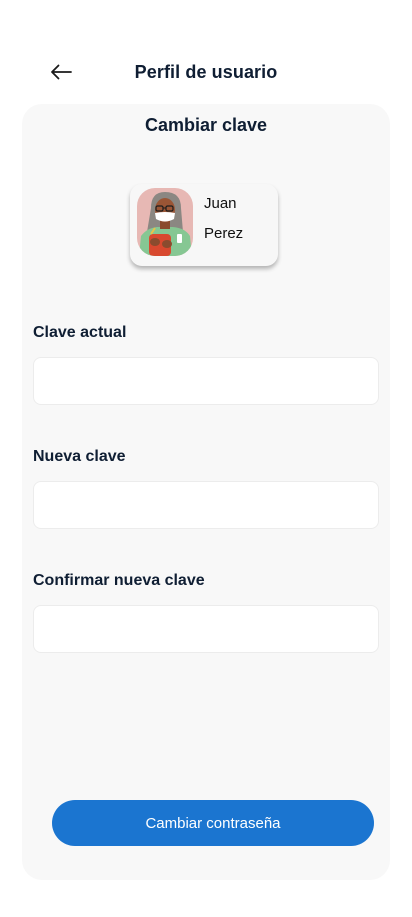  Describe the element at coordinates (206, 125) in the screenshot. I see `card-title: Cambiar clave` at that location.